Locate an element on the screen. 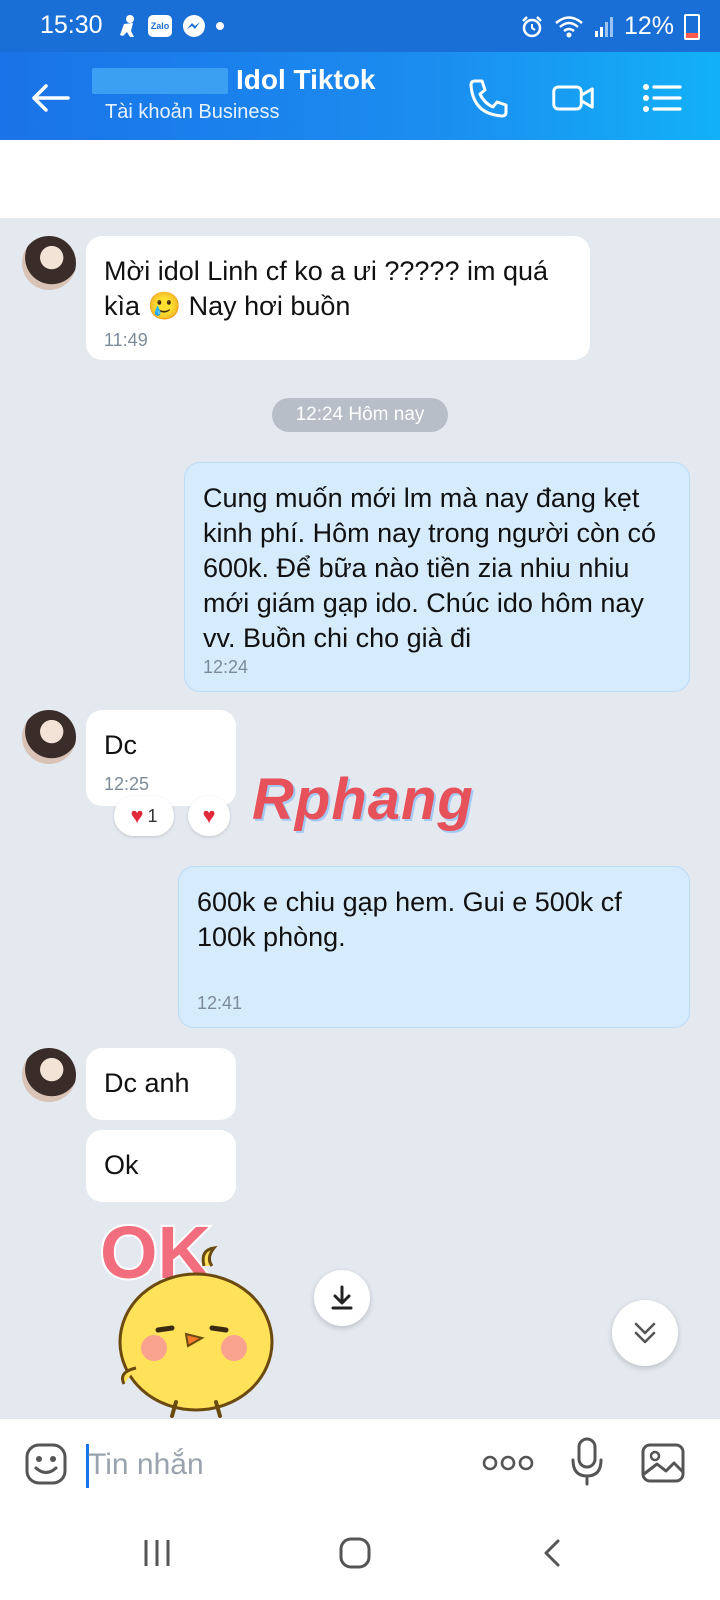  message-bubble-incoming: Dc 12:25 is located at coordinates (161, 758).